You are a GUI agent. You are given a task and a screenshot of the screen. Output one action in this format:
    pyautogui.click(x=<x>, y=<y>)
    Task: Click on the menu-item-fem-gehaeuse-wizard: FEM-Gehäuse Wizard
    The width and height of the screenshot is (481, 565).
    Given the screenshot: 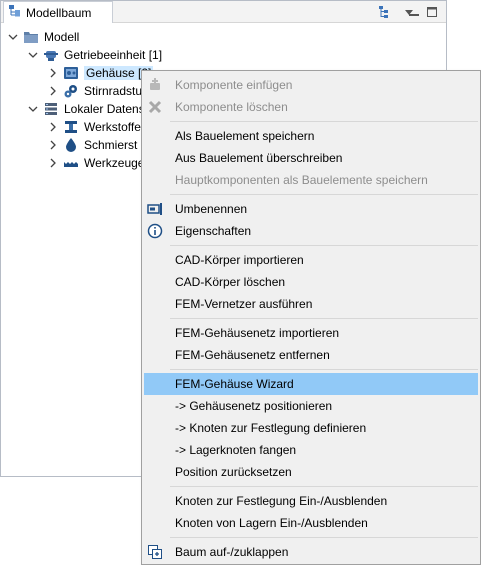 What is the action you would take?
    pyautogui.click(x=311, y=384)
    